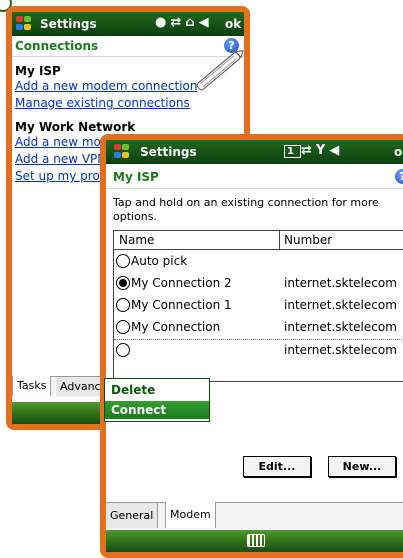  Describe the element at coordinates (258, 349) in the screenshot. I see `list-item: internet.sktelecom` at that location.